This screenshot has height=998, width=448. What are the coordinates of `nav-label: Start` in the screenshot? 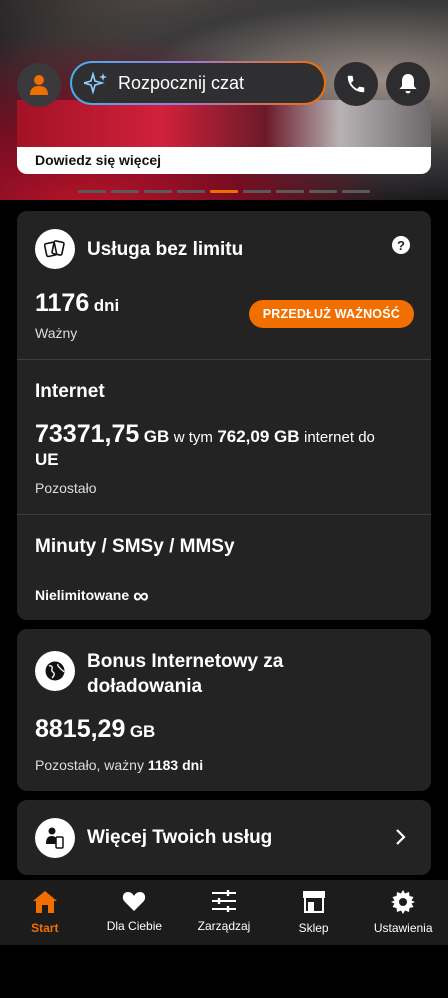 It's located at (45, 928).